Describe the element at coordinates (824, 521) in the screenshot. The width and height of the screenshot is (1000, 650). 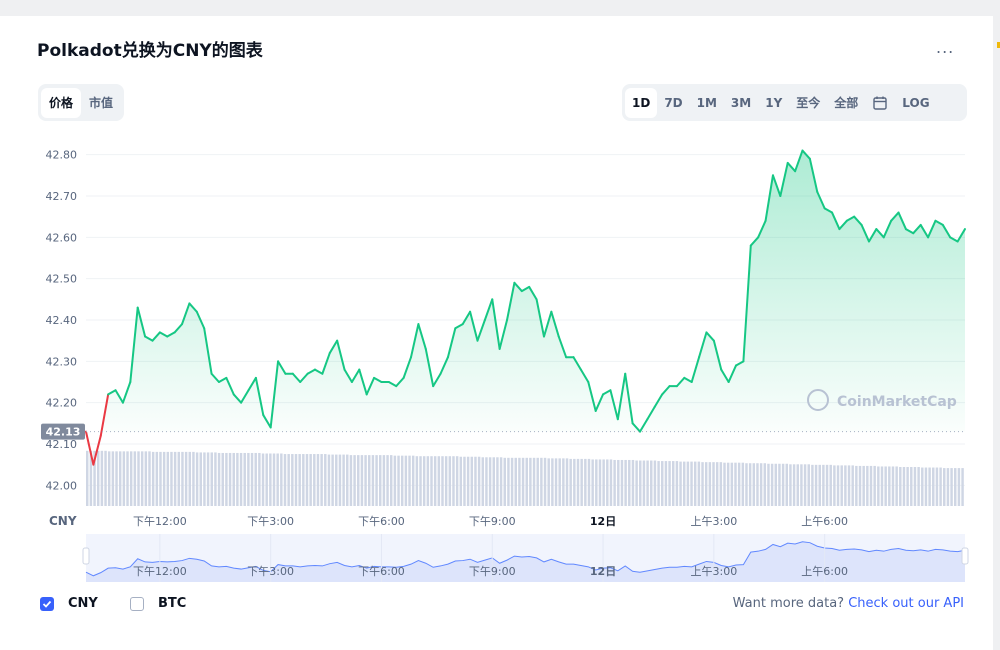
I see `x-tick-label: 上午6:00` at that location.